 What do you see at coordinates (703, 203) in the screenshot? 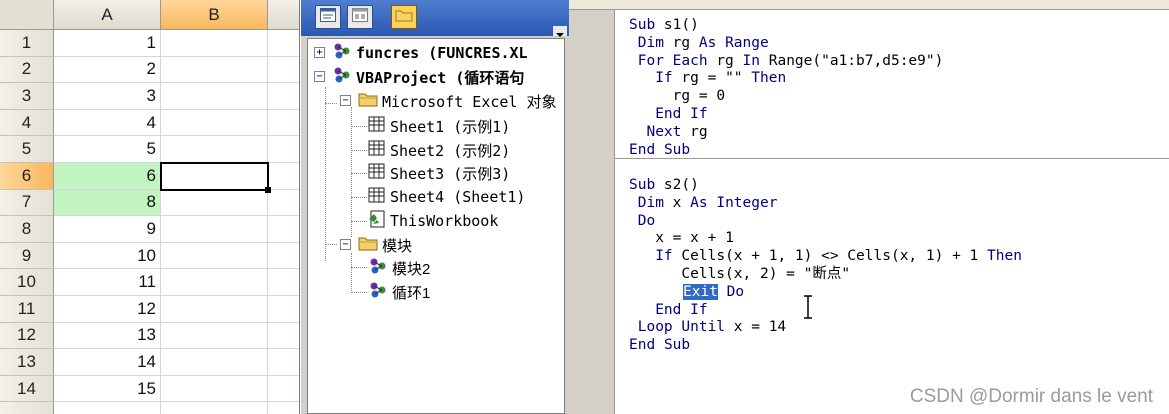
I see `code-line: Dim x As Integer` at bounding box center [703, 203].